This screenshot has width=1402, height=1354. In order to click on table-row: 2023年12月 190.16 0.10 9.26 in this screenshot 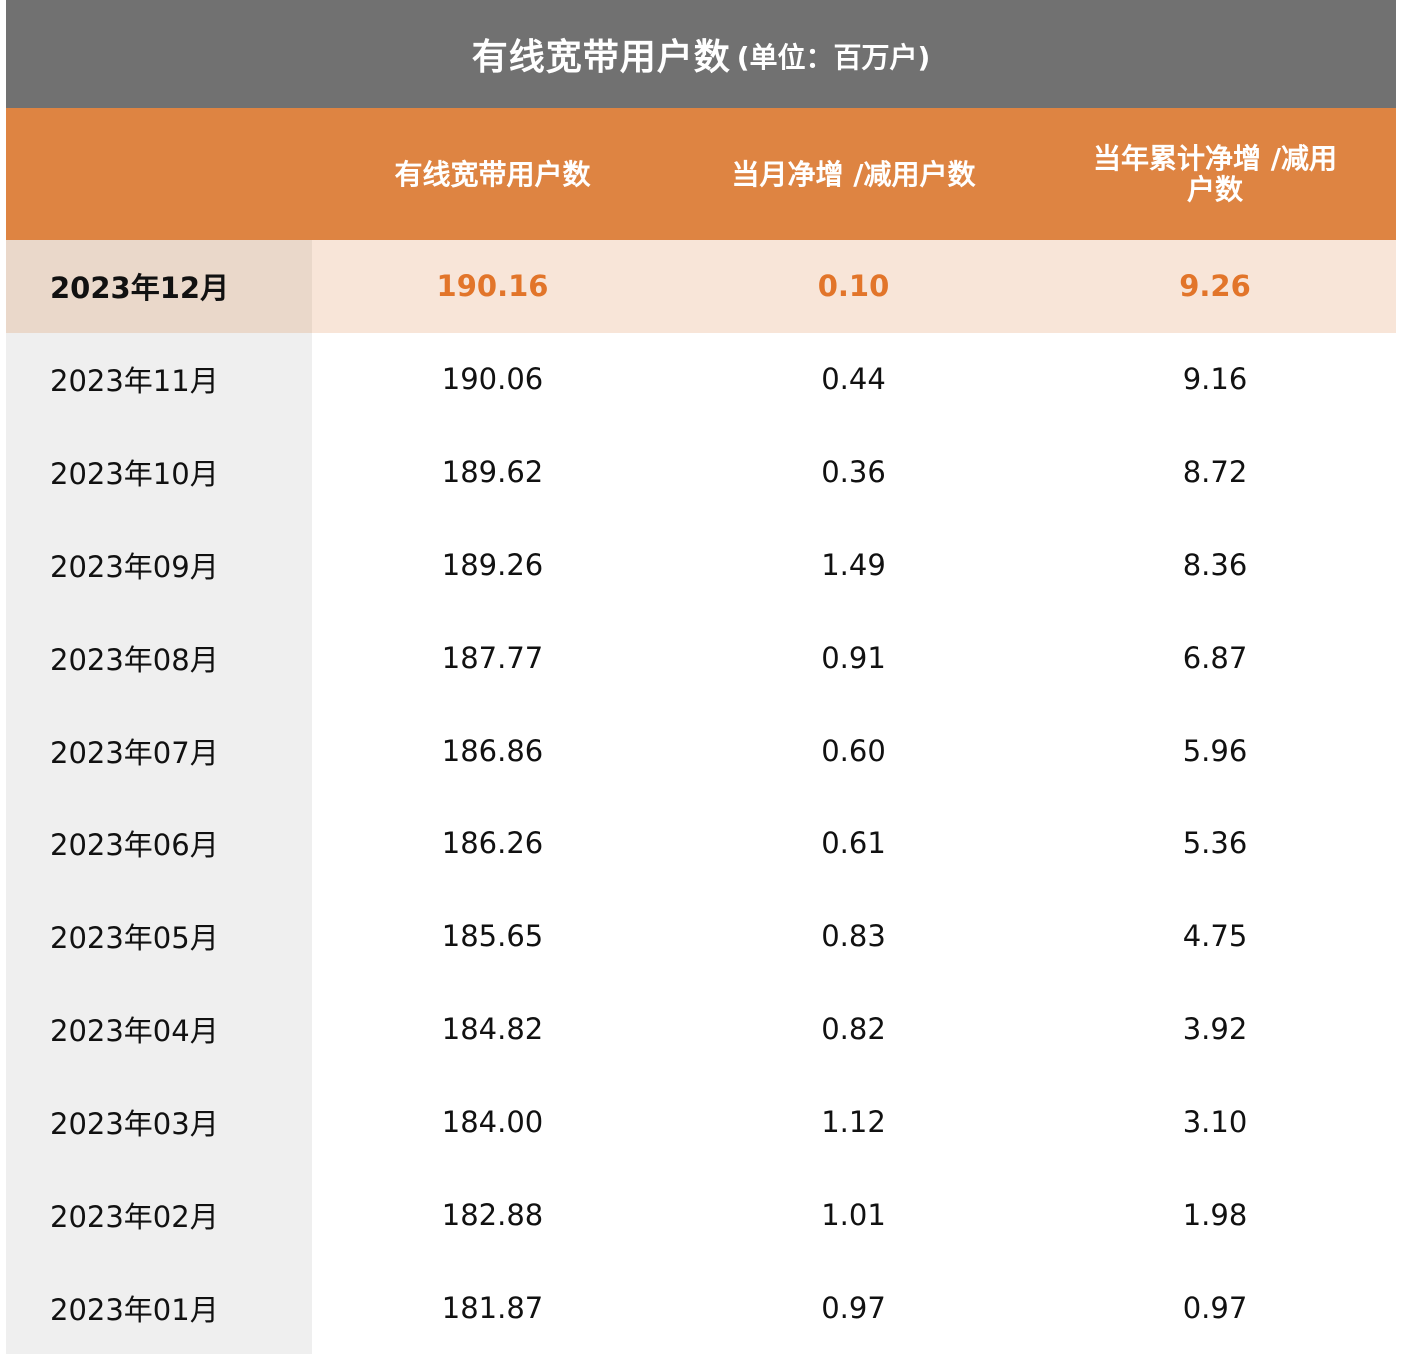, I will do `click(701, 286)`.